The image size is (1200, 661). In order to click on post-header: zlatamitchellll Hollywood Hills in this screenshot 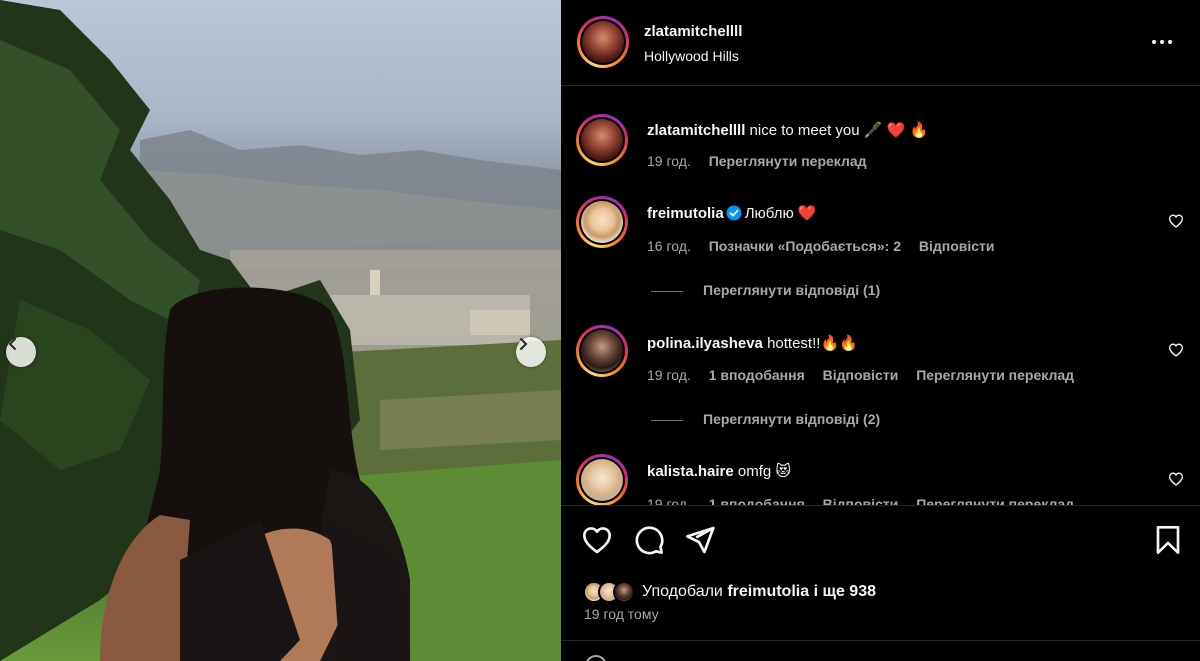, I will do `click(880, 43)`.